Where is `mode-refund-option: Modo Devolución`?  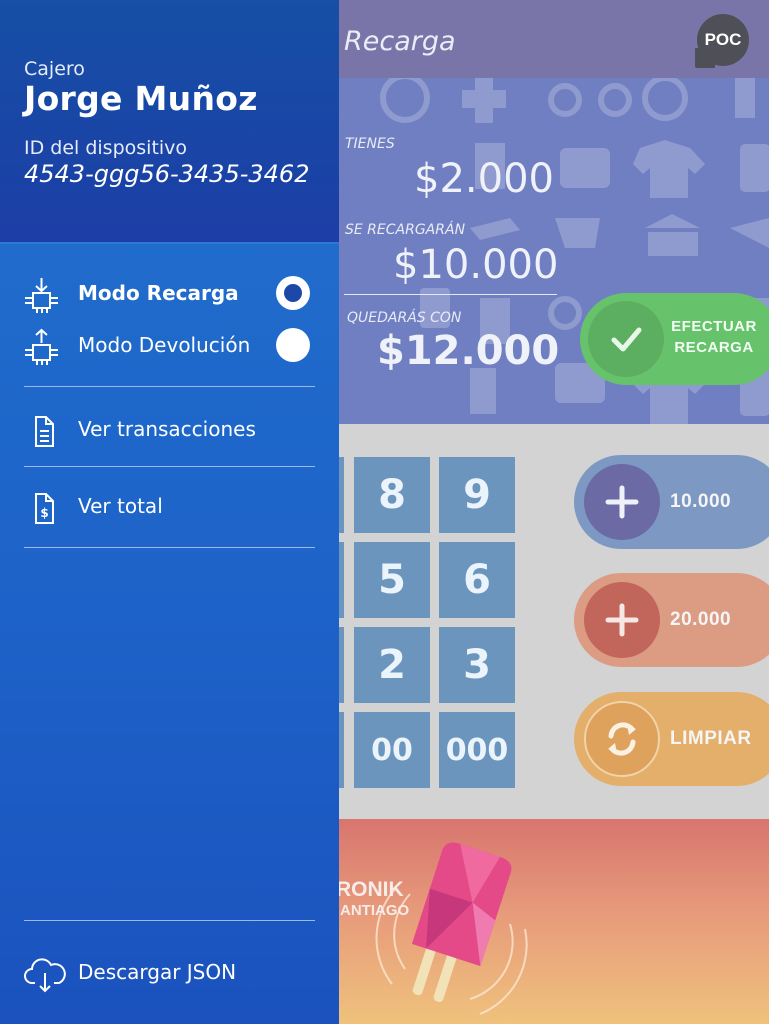 mode-refund-option: Modo Devolución is located at coordinates (169, 345).